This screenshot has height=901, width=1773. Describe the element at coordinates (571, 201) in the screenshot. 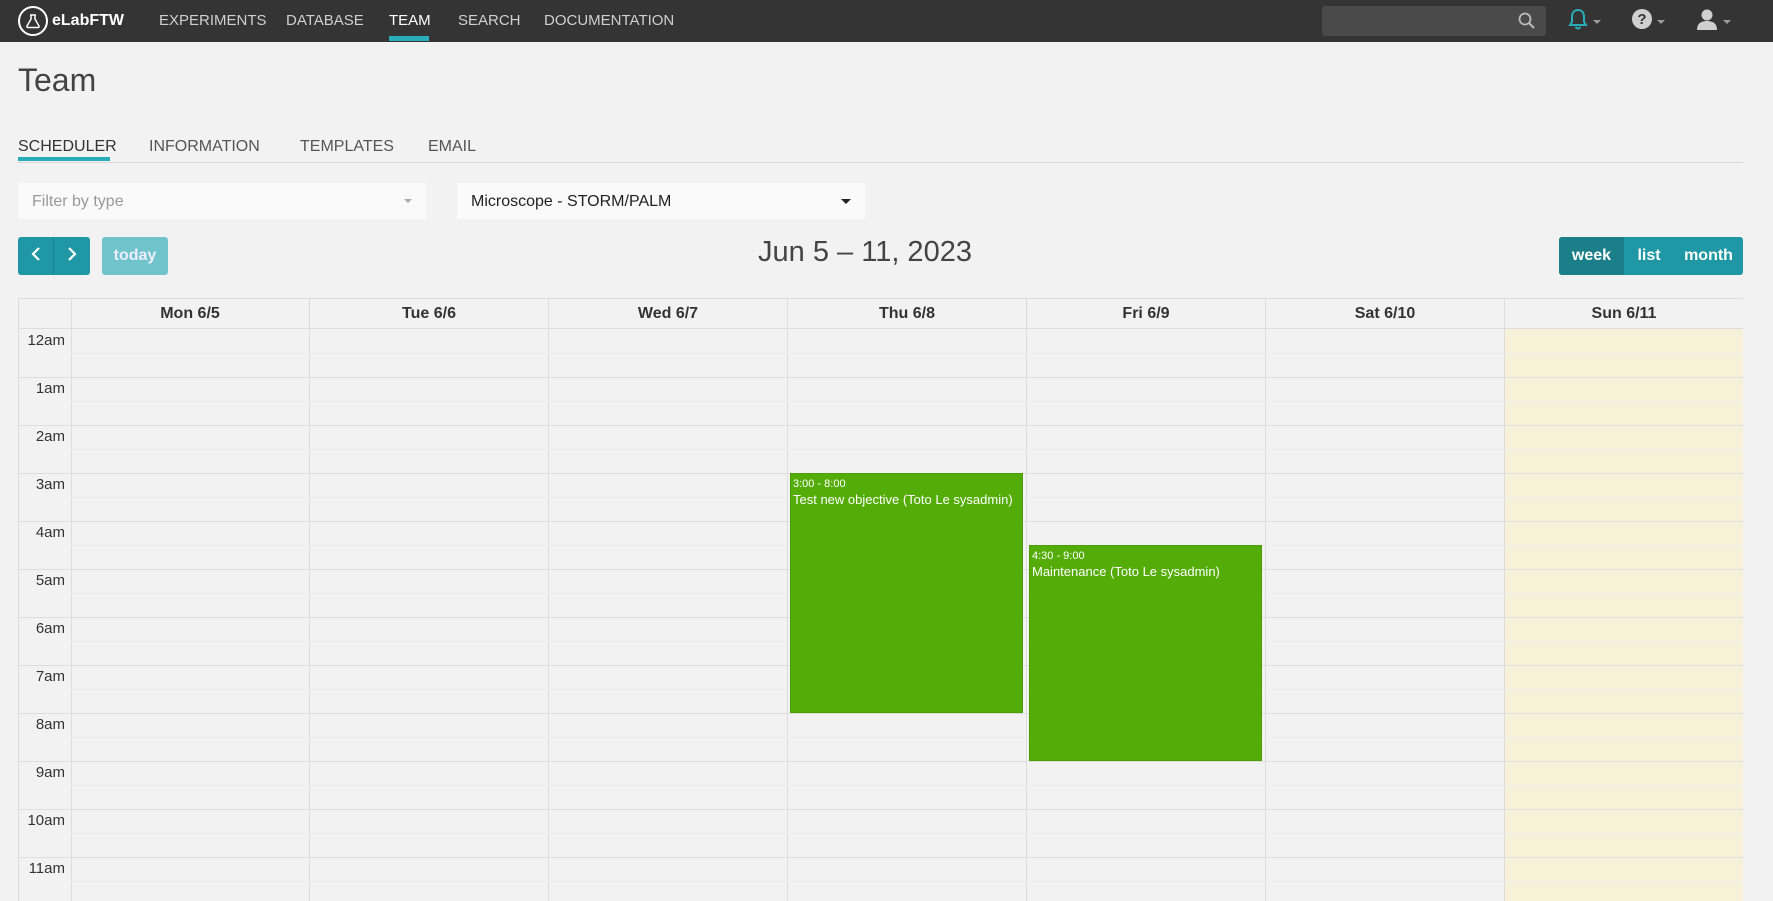

I see `selected-item-label: Microscope - STORM/PALM` at that location.